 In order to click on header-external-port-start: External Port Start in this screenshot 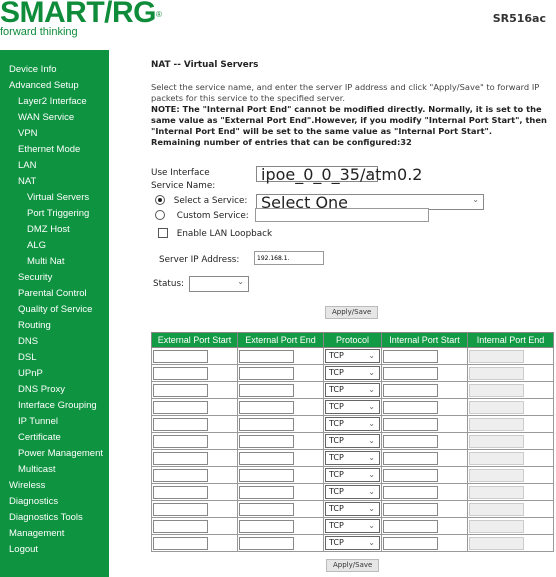, I will do `click(194, 340)`.